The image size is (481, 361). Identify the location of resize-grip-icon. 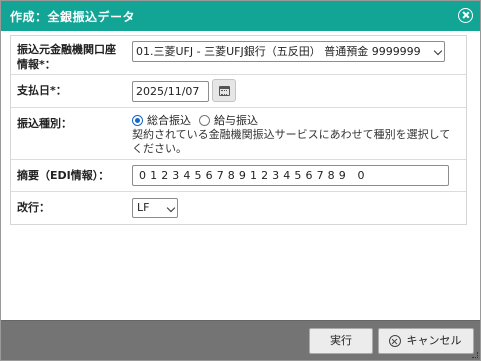
(475, 355).